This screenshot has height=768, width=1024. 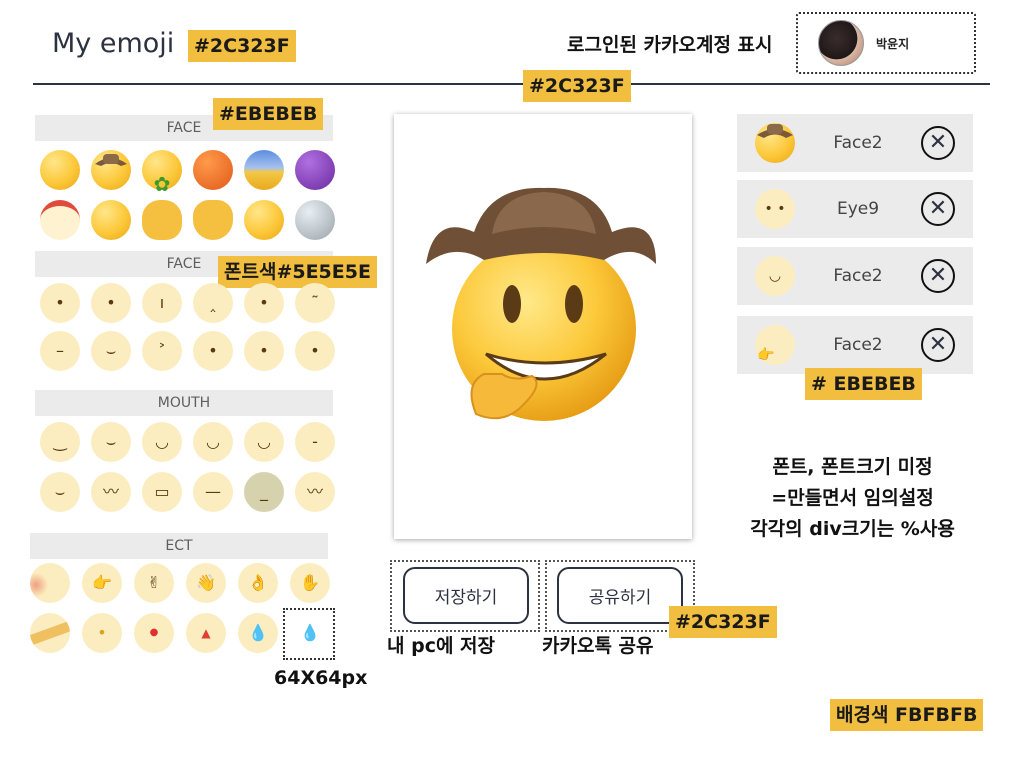 I want to click on etc-grid-row1: 👉 ✌ 👋 👌 ✋, so click(x=186, y=583).